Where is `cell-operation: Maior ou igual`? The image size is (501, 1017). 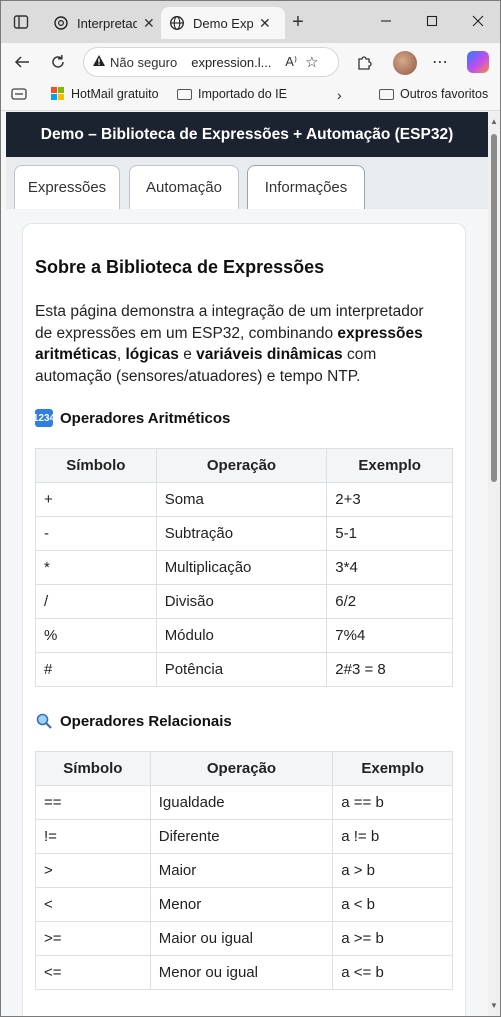
cell-operation: Maior ou igual is located at coordinates (241, 938).